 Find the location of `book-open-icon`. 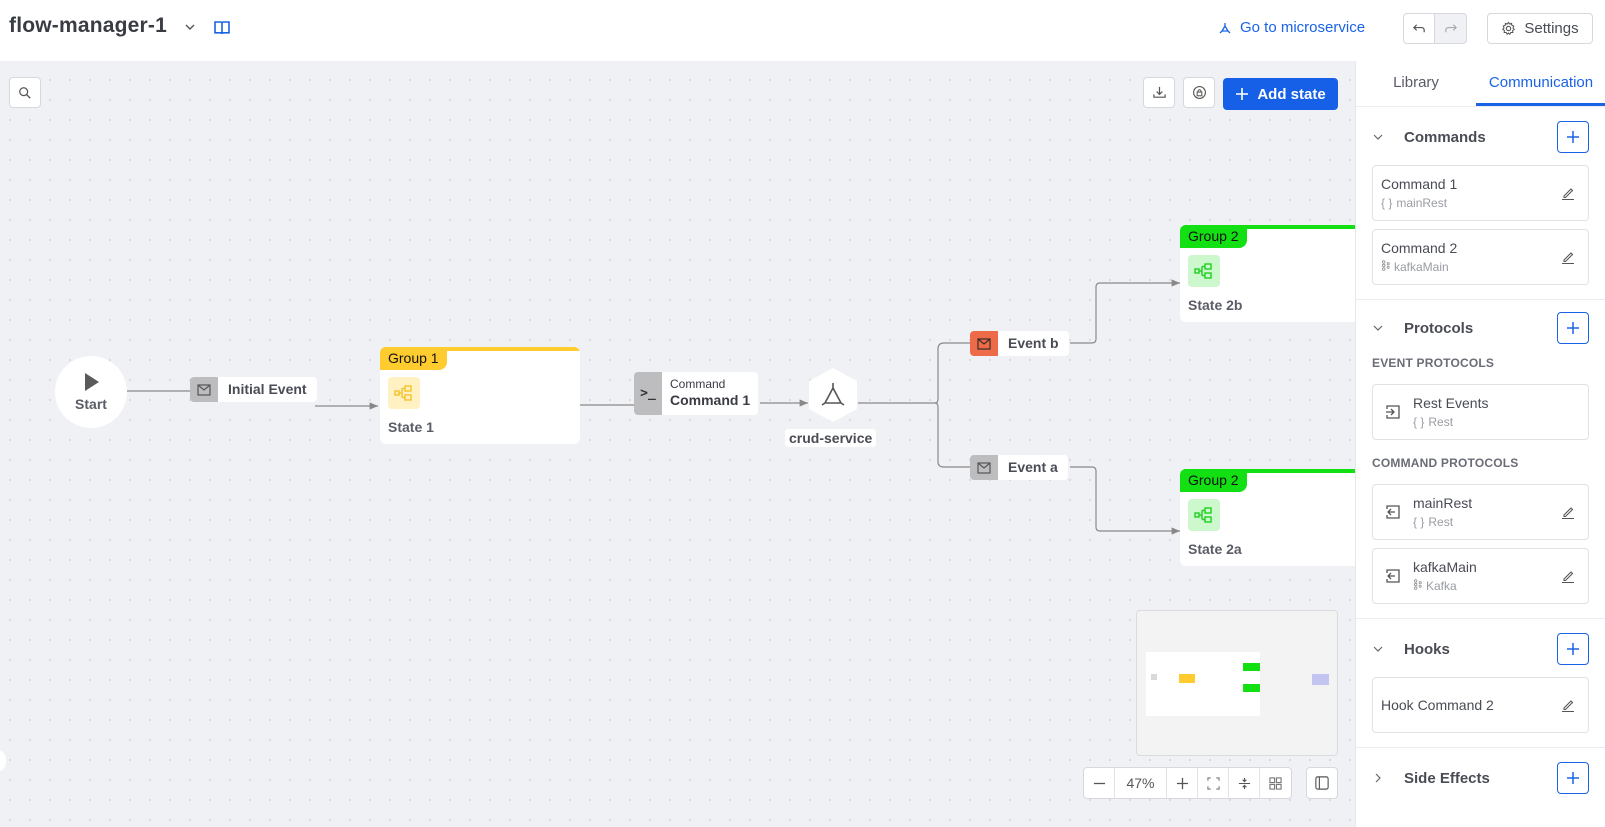

book-open-icon is located at coordinates (222, 28).